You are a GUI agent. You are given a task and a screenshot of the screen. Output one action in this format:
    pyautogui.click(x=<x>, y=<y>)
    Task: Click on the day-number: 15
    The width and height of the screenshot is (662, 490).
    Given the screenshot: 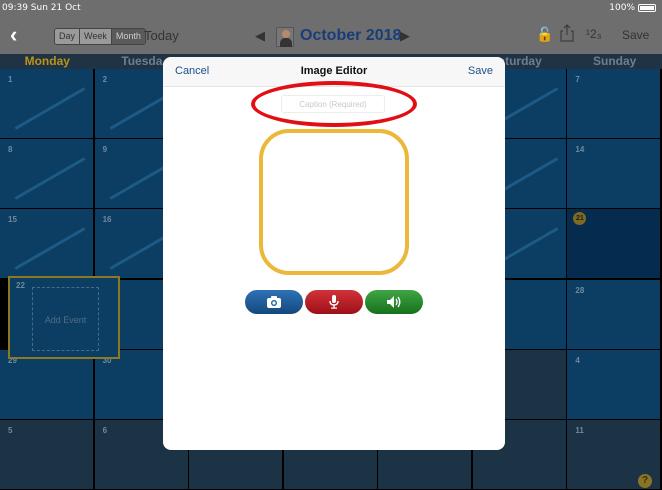 What is the action you would take?
    pyautogui.click(x=12, y=220)
    